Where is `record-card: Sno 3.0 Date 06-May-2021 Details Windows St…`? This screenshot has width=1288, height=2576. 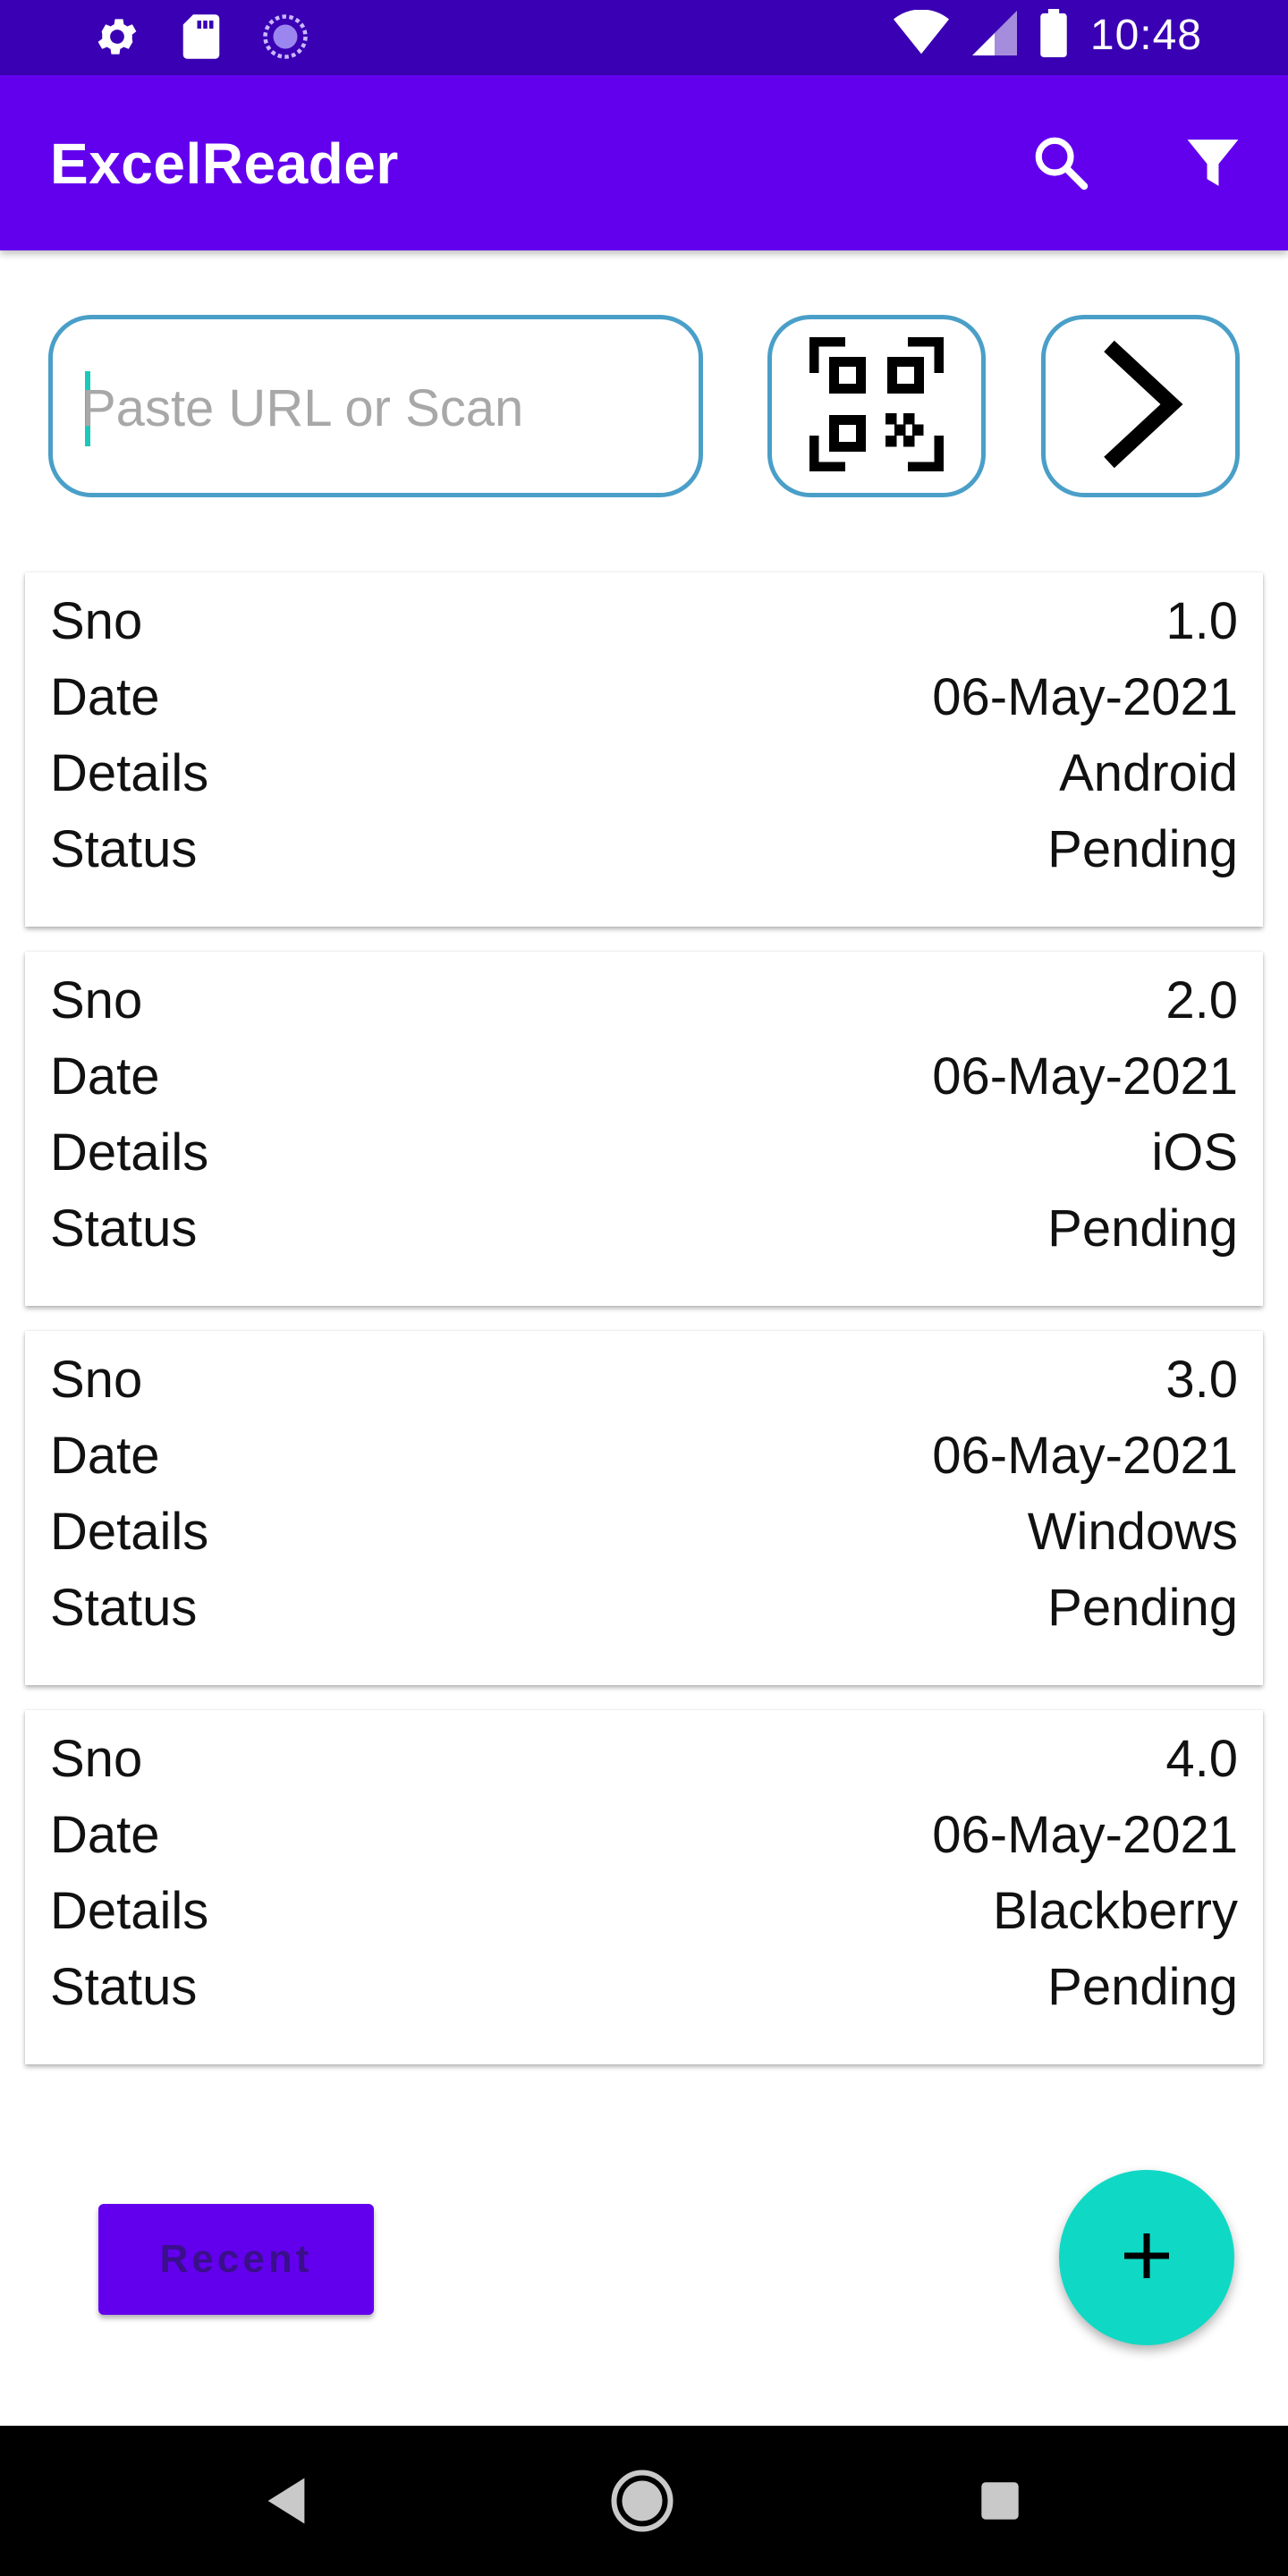
record-card: Sno 3.0 Date 06-May-2021 Details Windows St… is located at coordinates (644, 1508).